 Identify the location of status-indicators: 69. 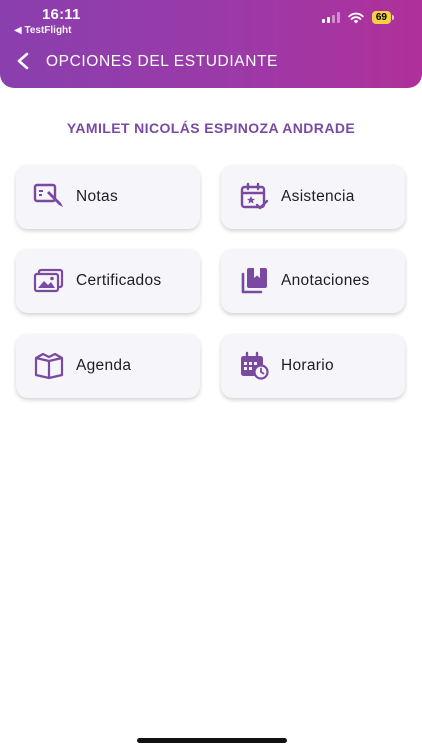
(357, 17).